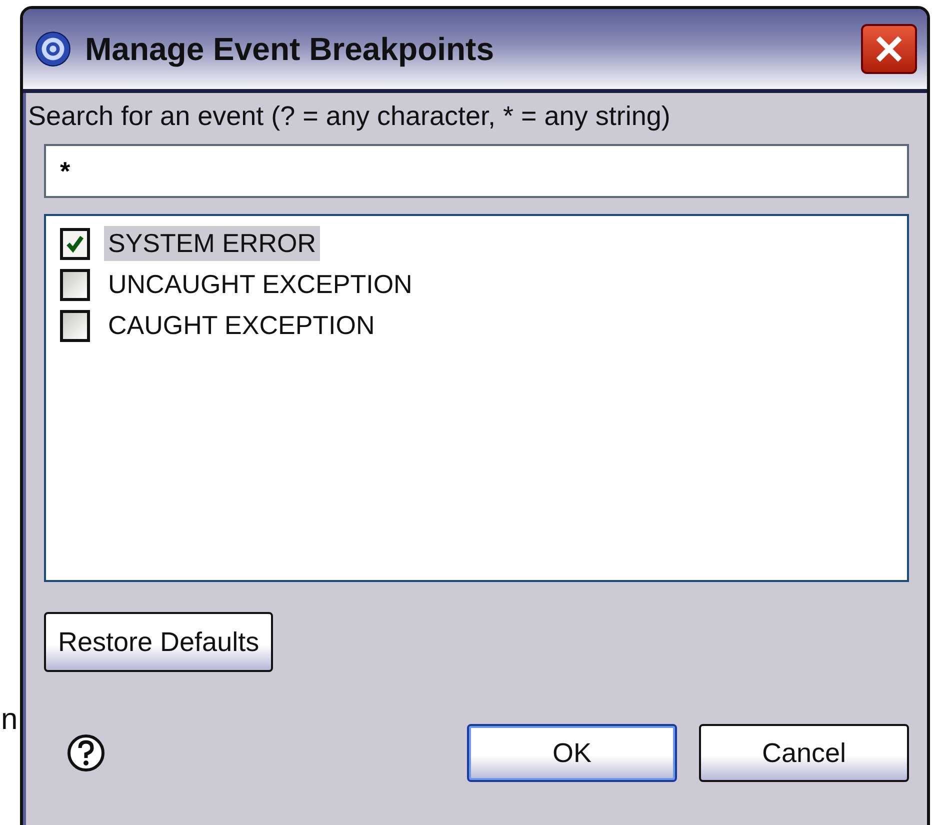  I want to click on close-button, so click(889, 49).